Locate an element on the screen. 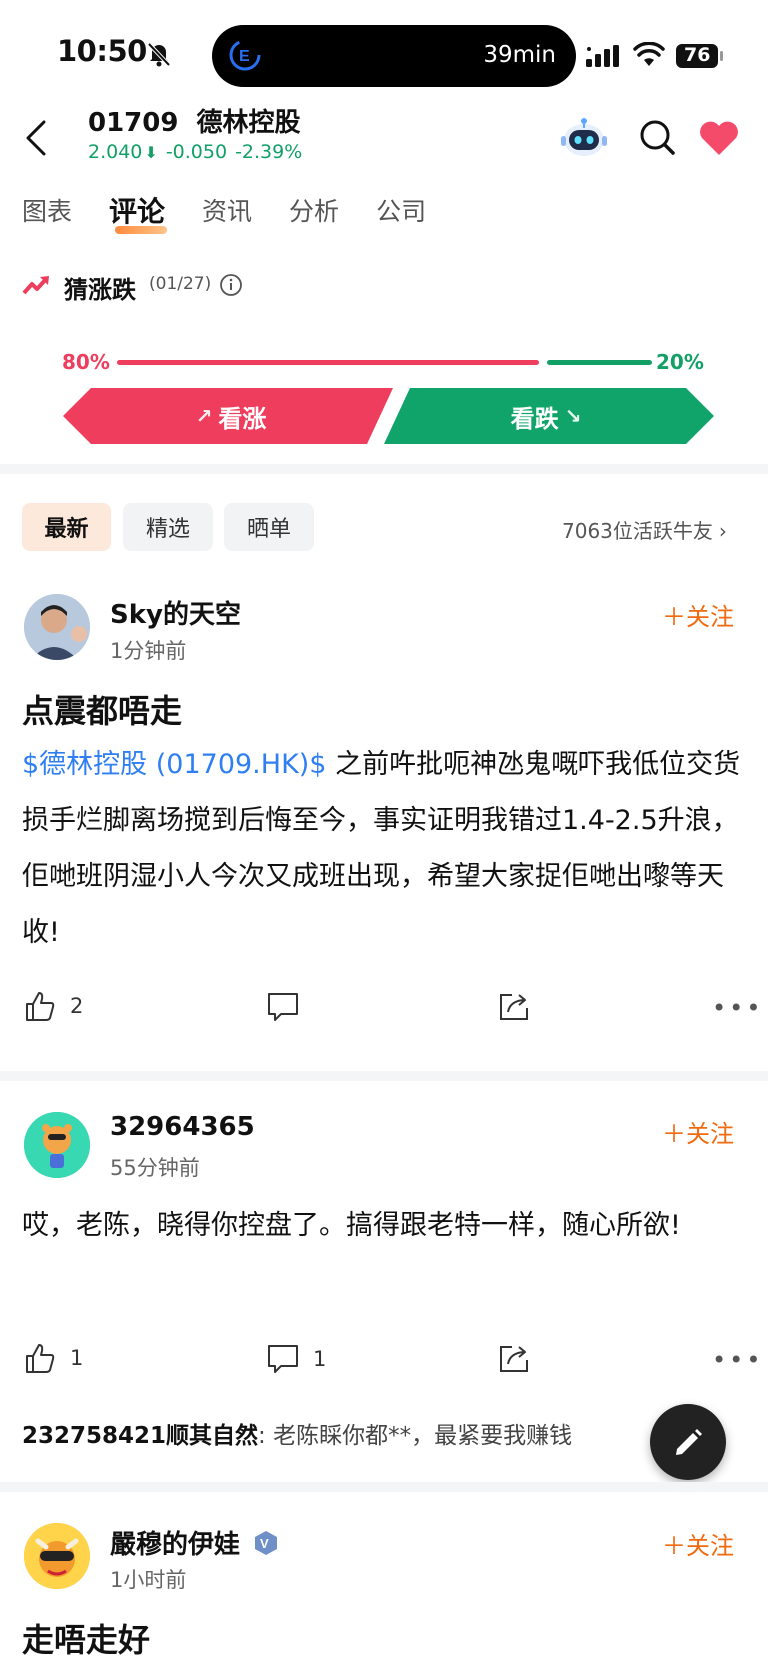 This screenshot has height=1669, width=768. price-line: 2.040 ⬇ -0.050 -2.39% is located at coordinates (199, 152).